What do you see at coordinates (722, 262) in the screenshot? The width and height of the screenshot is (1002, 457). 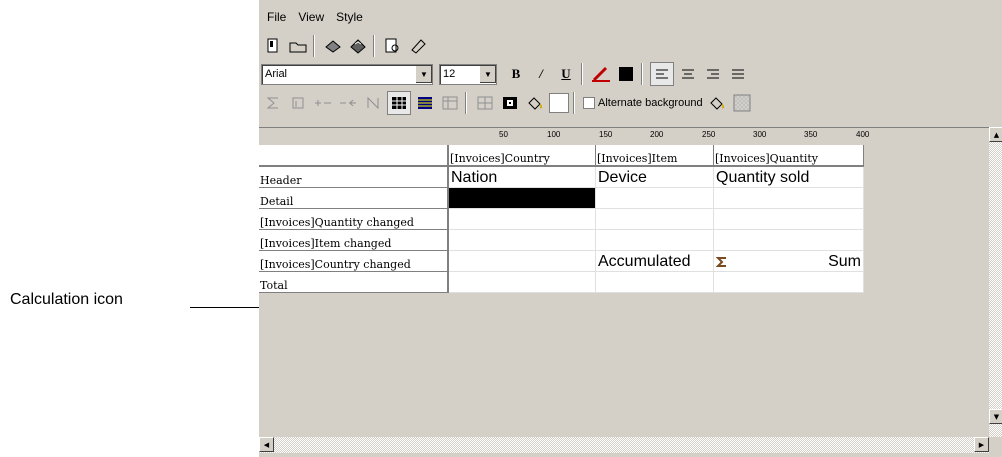 I see `calculation-icon` at bounding box center [722, 262].